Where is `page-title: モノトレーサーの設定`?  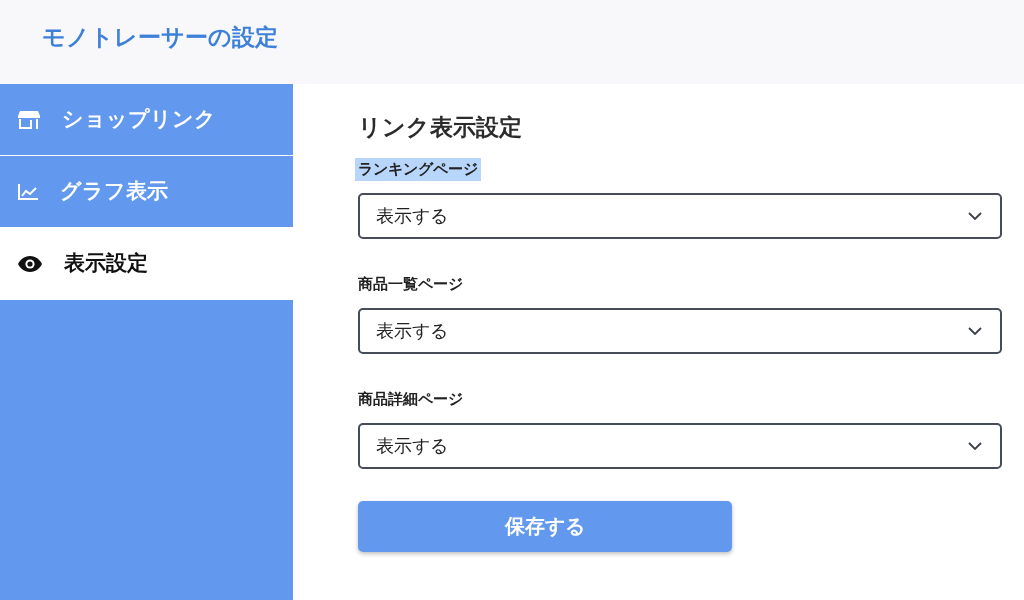
page-title: モノトレーサーの設定 is located at coordinates (160, 38).